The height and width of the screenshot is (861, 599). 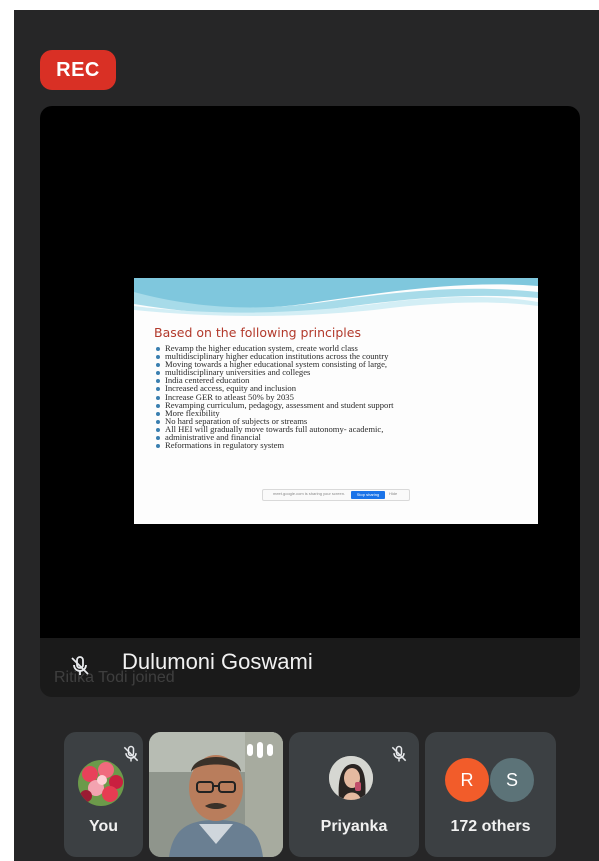 I want to click on participant-tile-video, so click(x=216, y=794).